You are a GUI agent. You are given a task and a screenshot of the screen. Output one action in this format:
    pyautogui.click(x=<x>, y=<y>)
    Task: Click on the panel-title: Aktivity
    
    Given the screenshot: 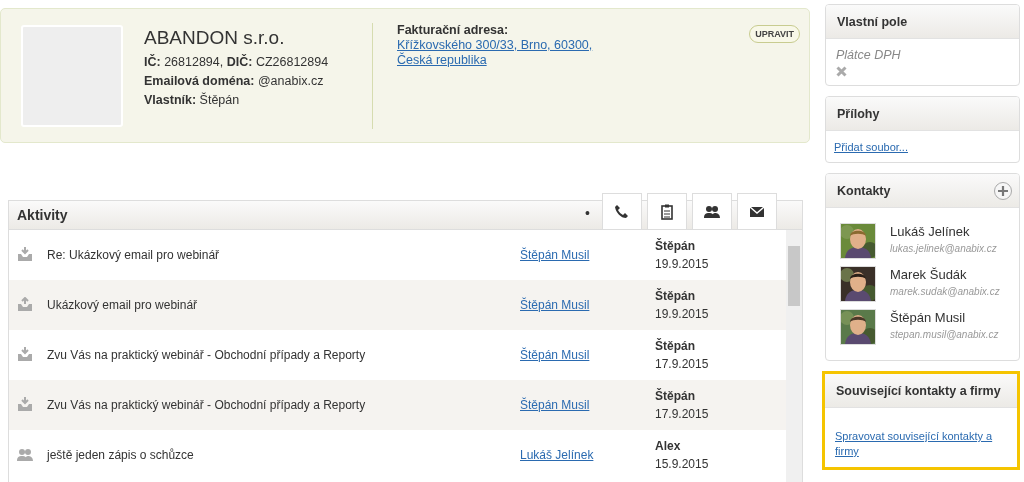 What is the action you would take?
    pyautogui.click(x=42, y=215)
    